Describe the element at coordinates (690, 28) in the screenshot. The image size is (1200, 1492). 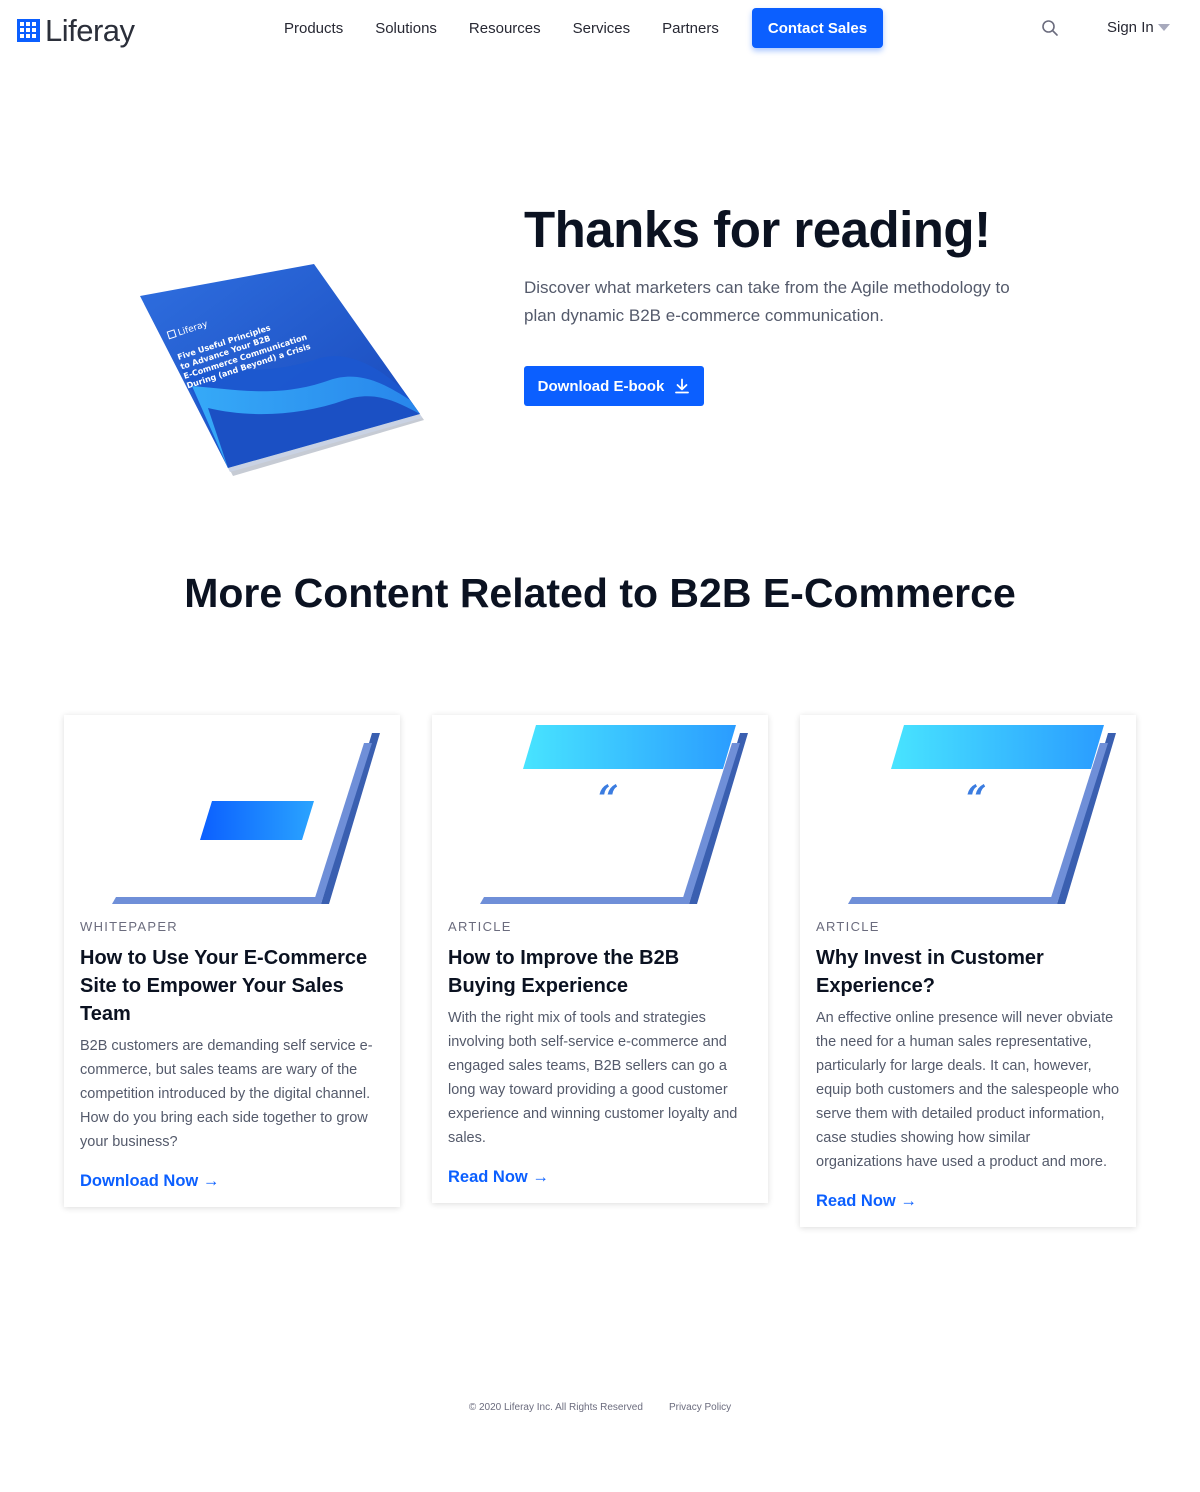
I see `nav-link-partners: Partners` at that location.